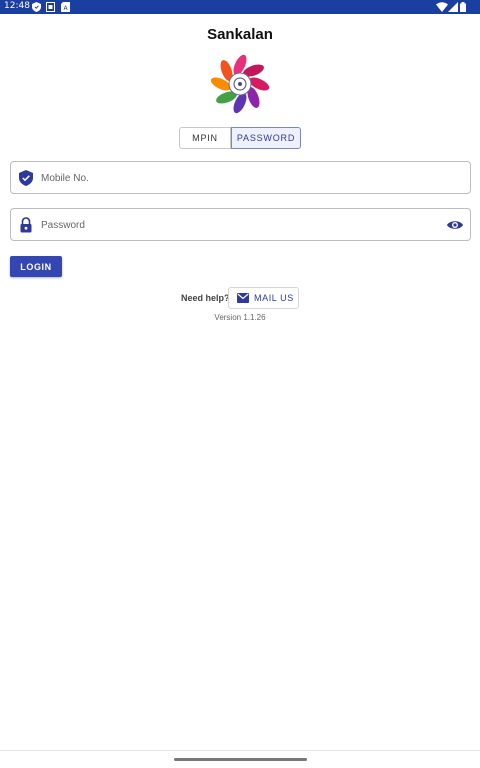  Describe the element at coordinates (453, 7) in the screenshot. I see `signal-icon` at that location.